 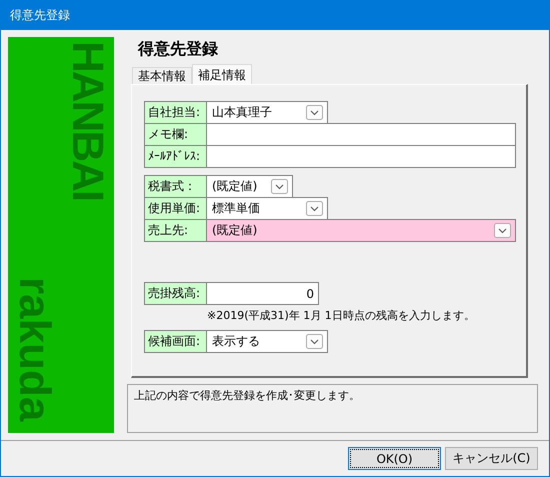 What do you see at coordinates (175, 230) in the screenshot?
I see `field-label: 売上先:` at bounding box center [175, 230].